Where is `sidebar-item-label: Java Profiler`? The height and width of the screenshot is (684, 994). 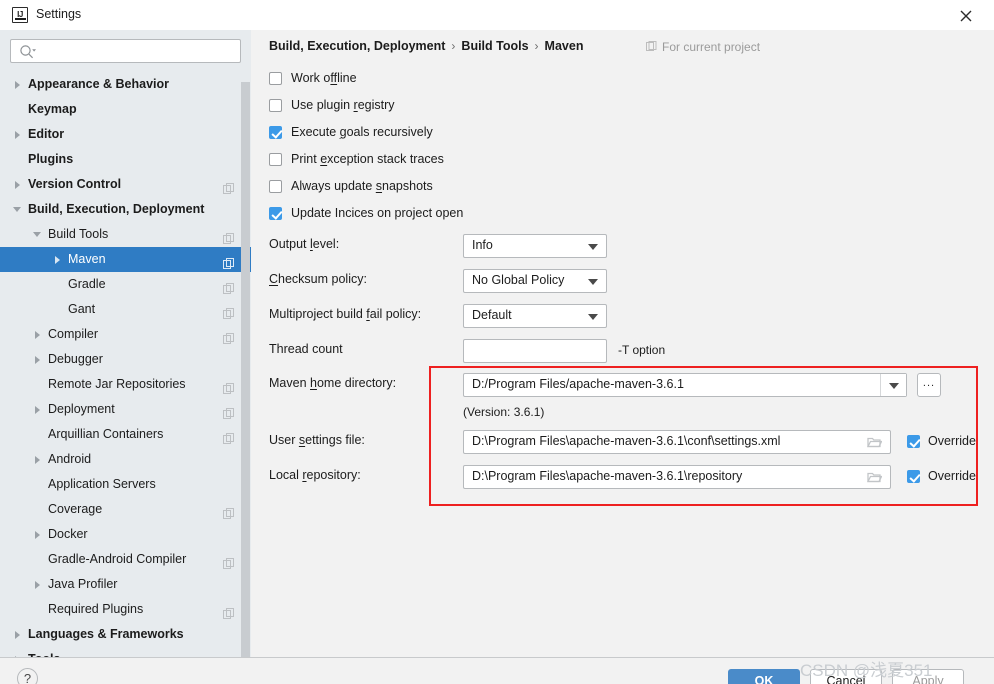 sidebar-item-label: Java Profiler is located at coordinates (83, 584).